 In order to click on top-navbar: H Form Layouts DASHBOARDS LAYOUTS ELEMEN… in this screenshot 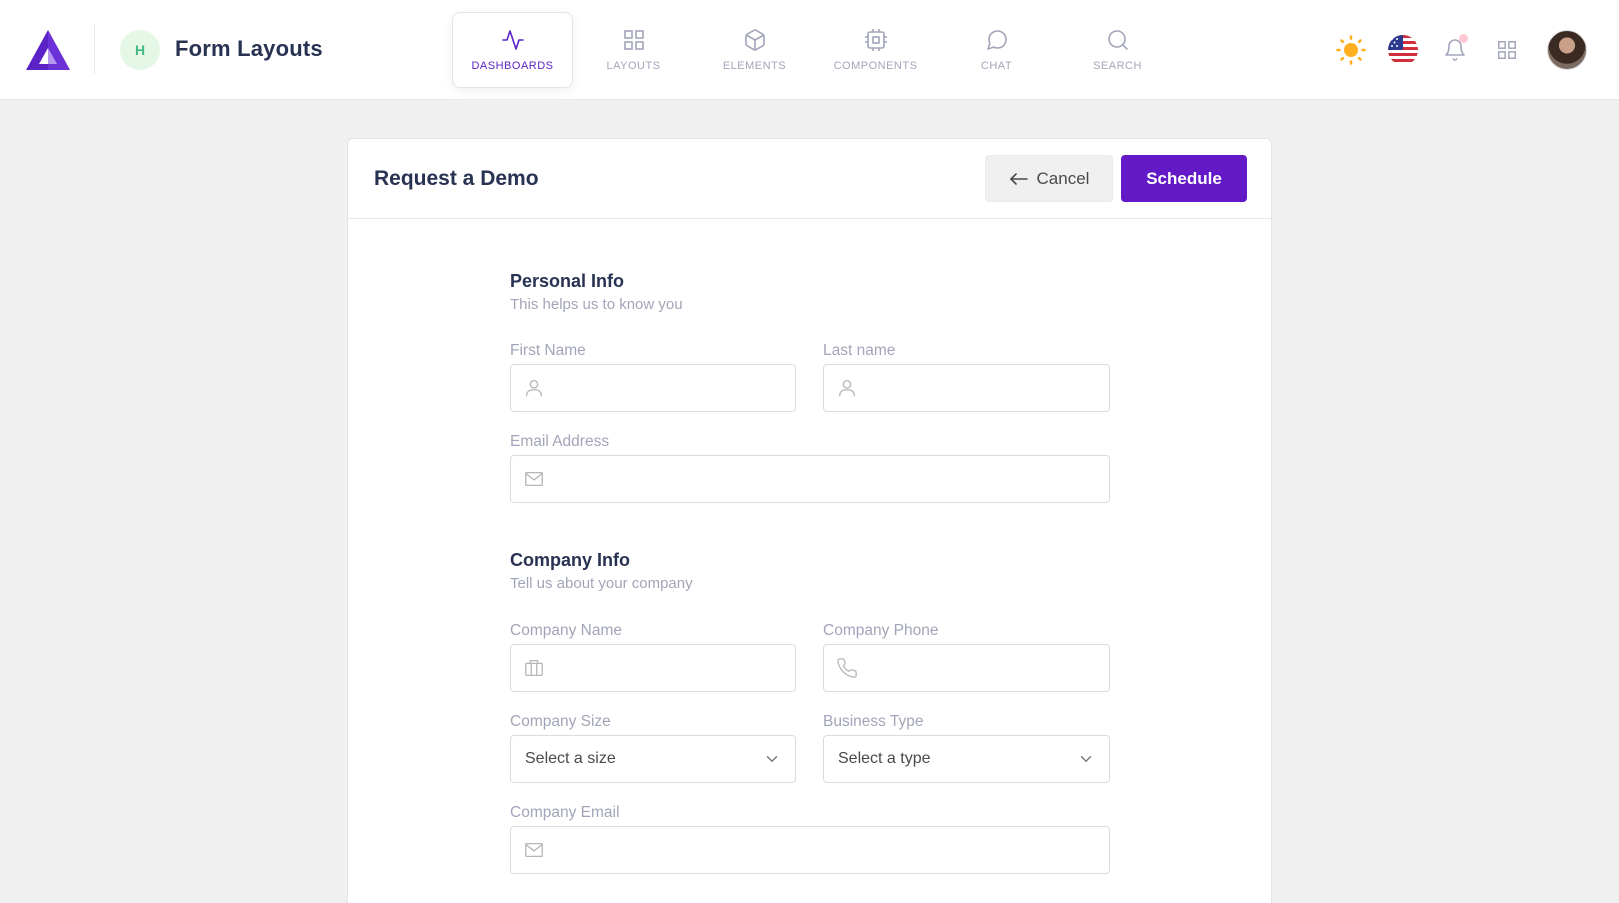, I will do `click(809, 50)`.